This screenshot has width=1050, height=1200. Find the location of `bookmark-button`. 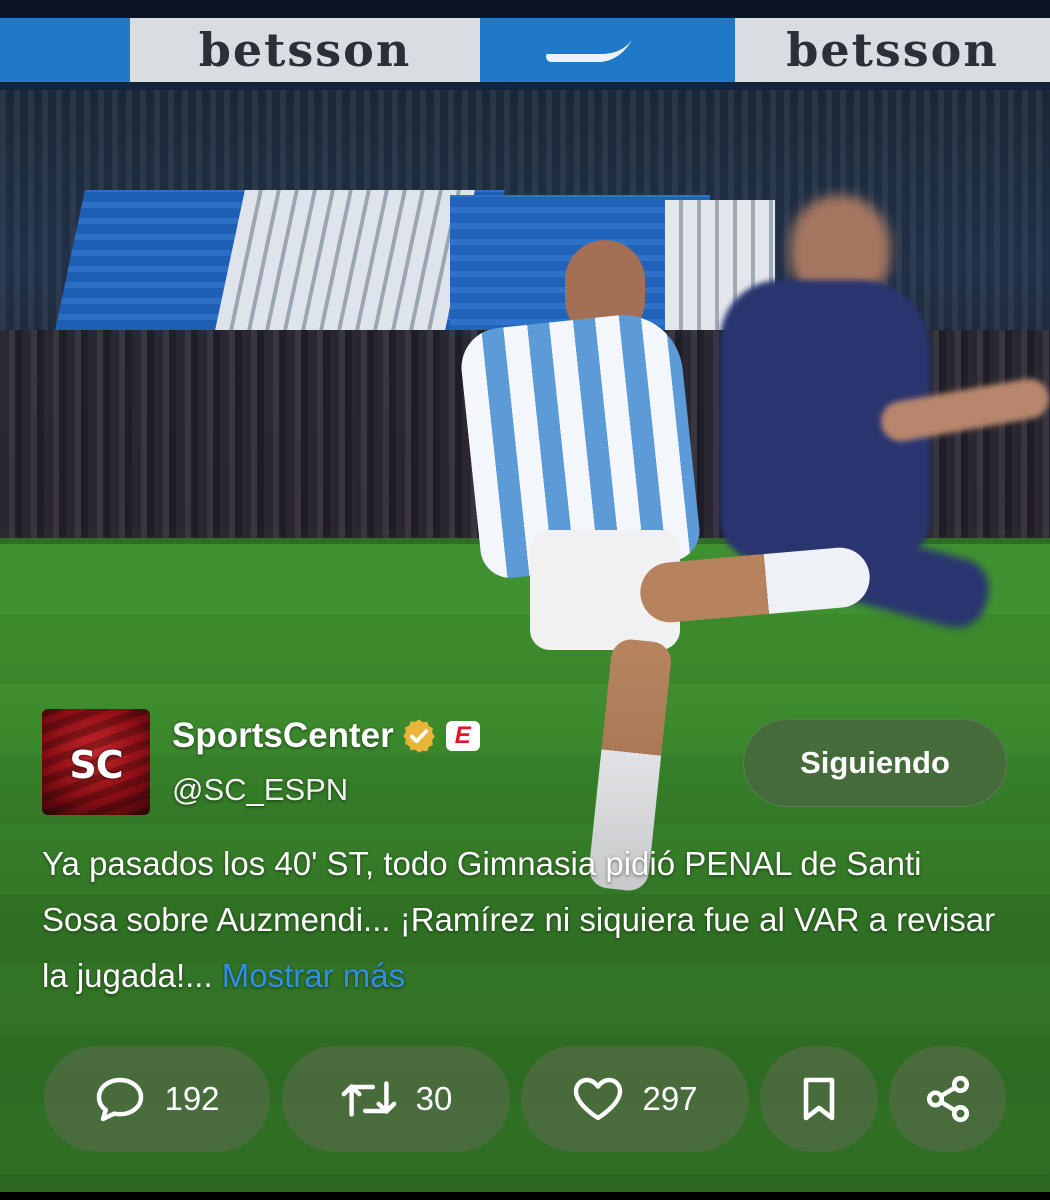

bookmark-button is located at coordinates (819, 1099).